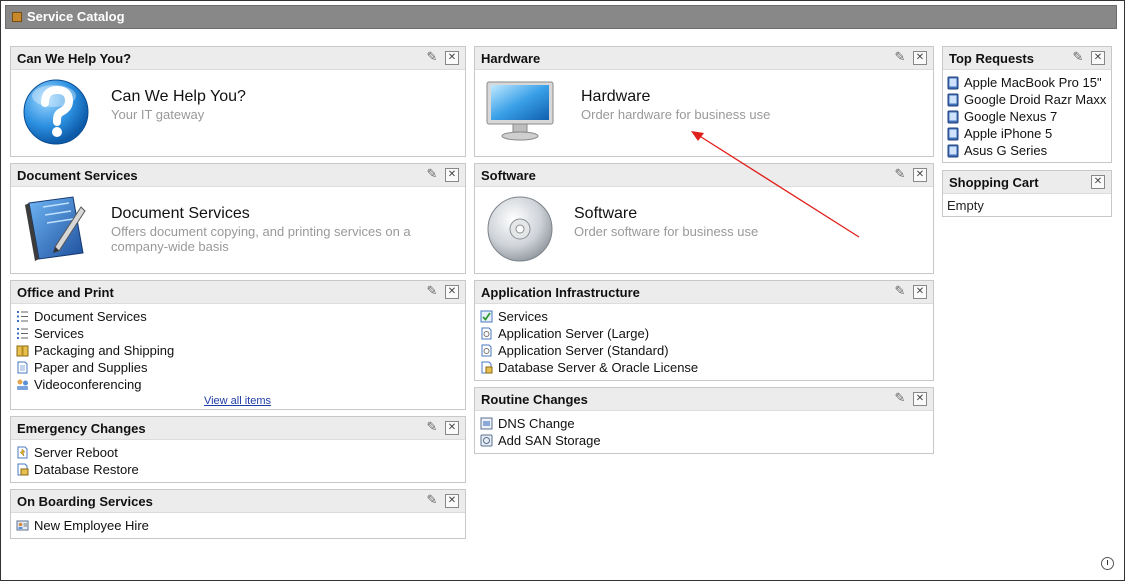 Image resolution: width=1125 pixels, height=581 pixels. What do you see at coordinates (511, 58) in the screenshot?
I see `panel-title: Hardware` at bounding box center [511, 58].